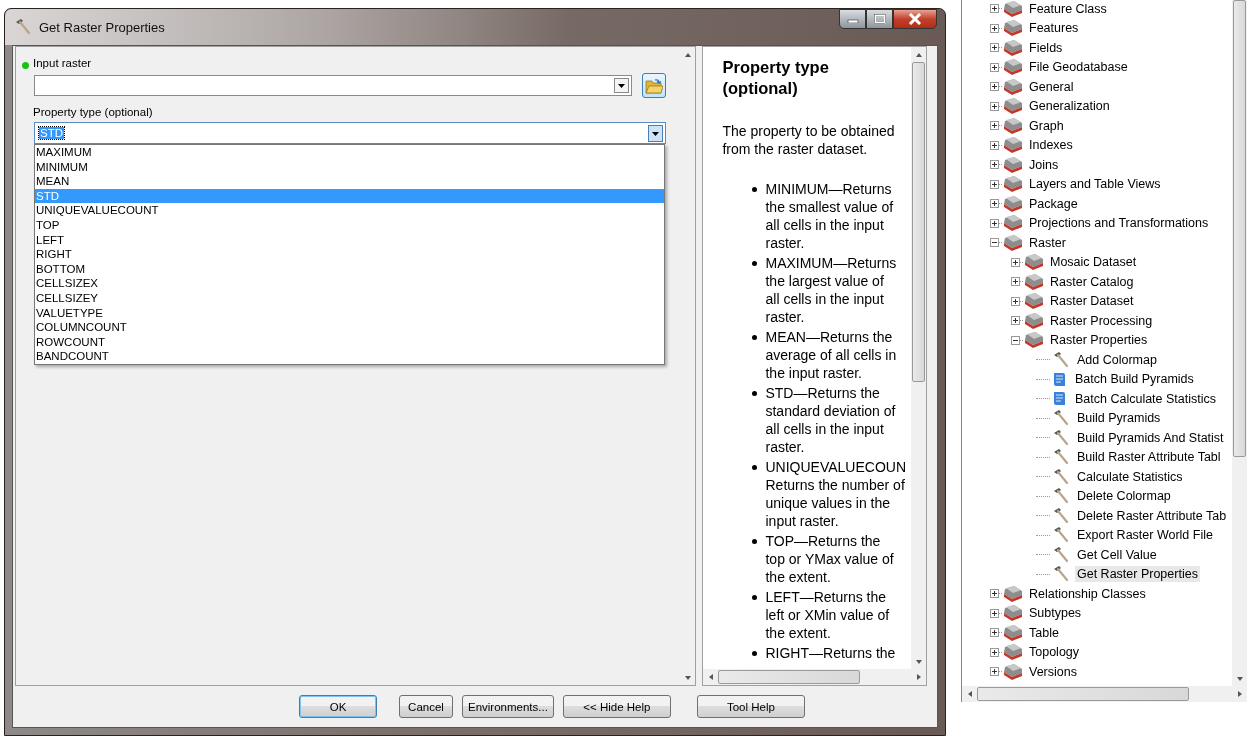 This screenshot has height=740, width=1247. I want to click on tree-item: Batch Calculate Statistics, so click(1146, 398).